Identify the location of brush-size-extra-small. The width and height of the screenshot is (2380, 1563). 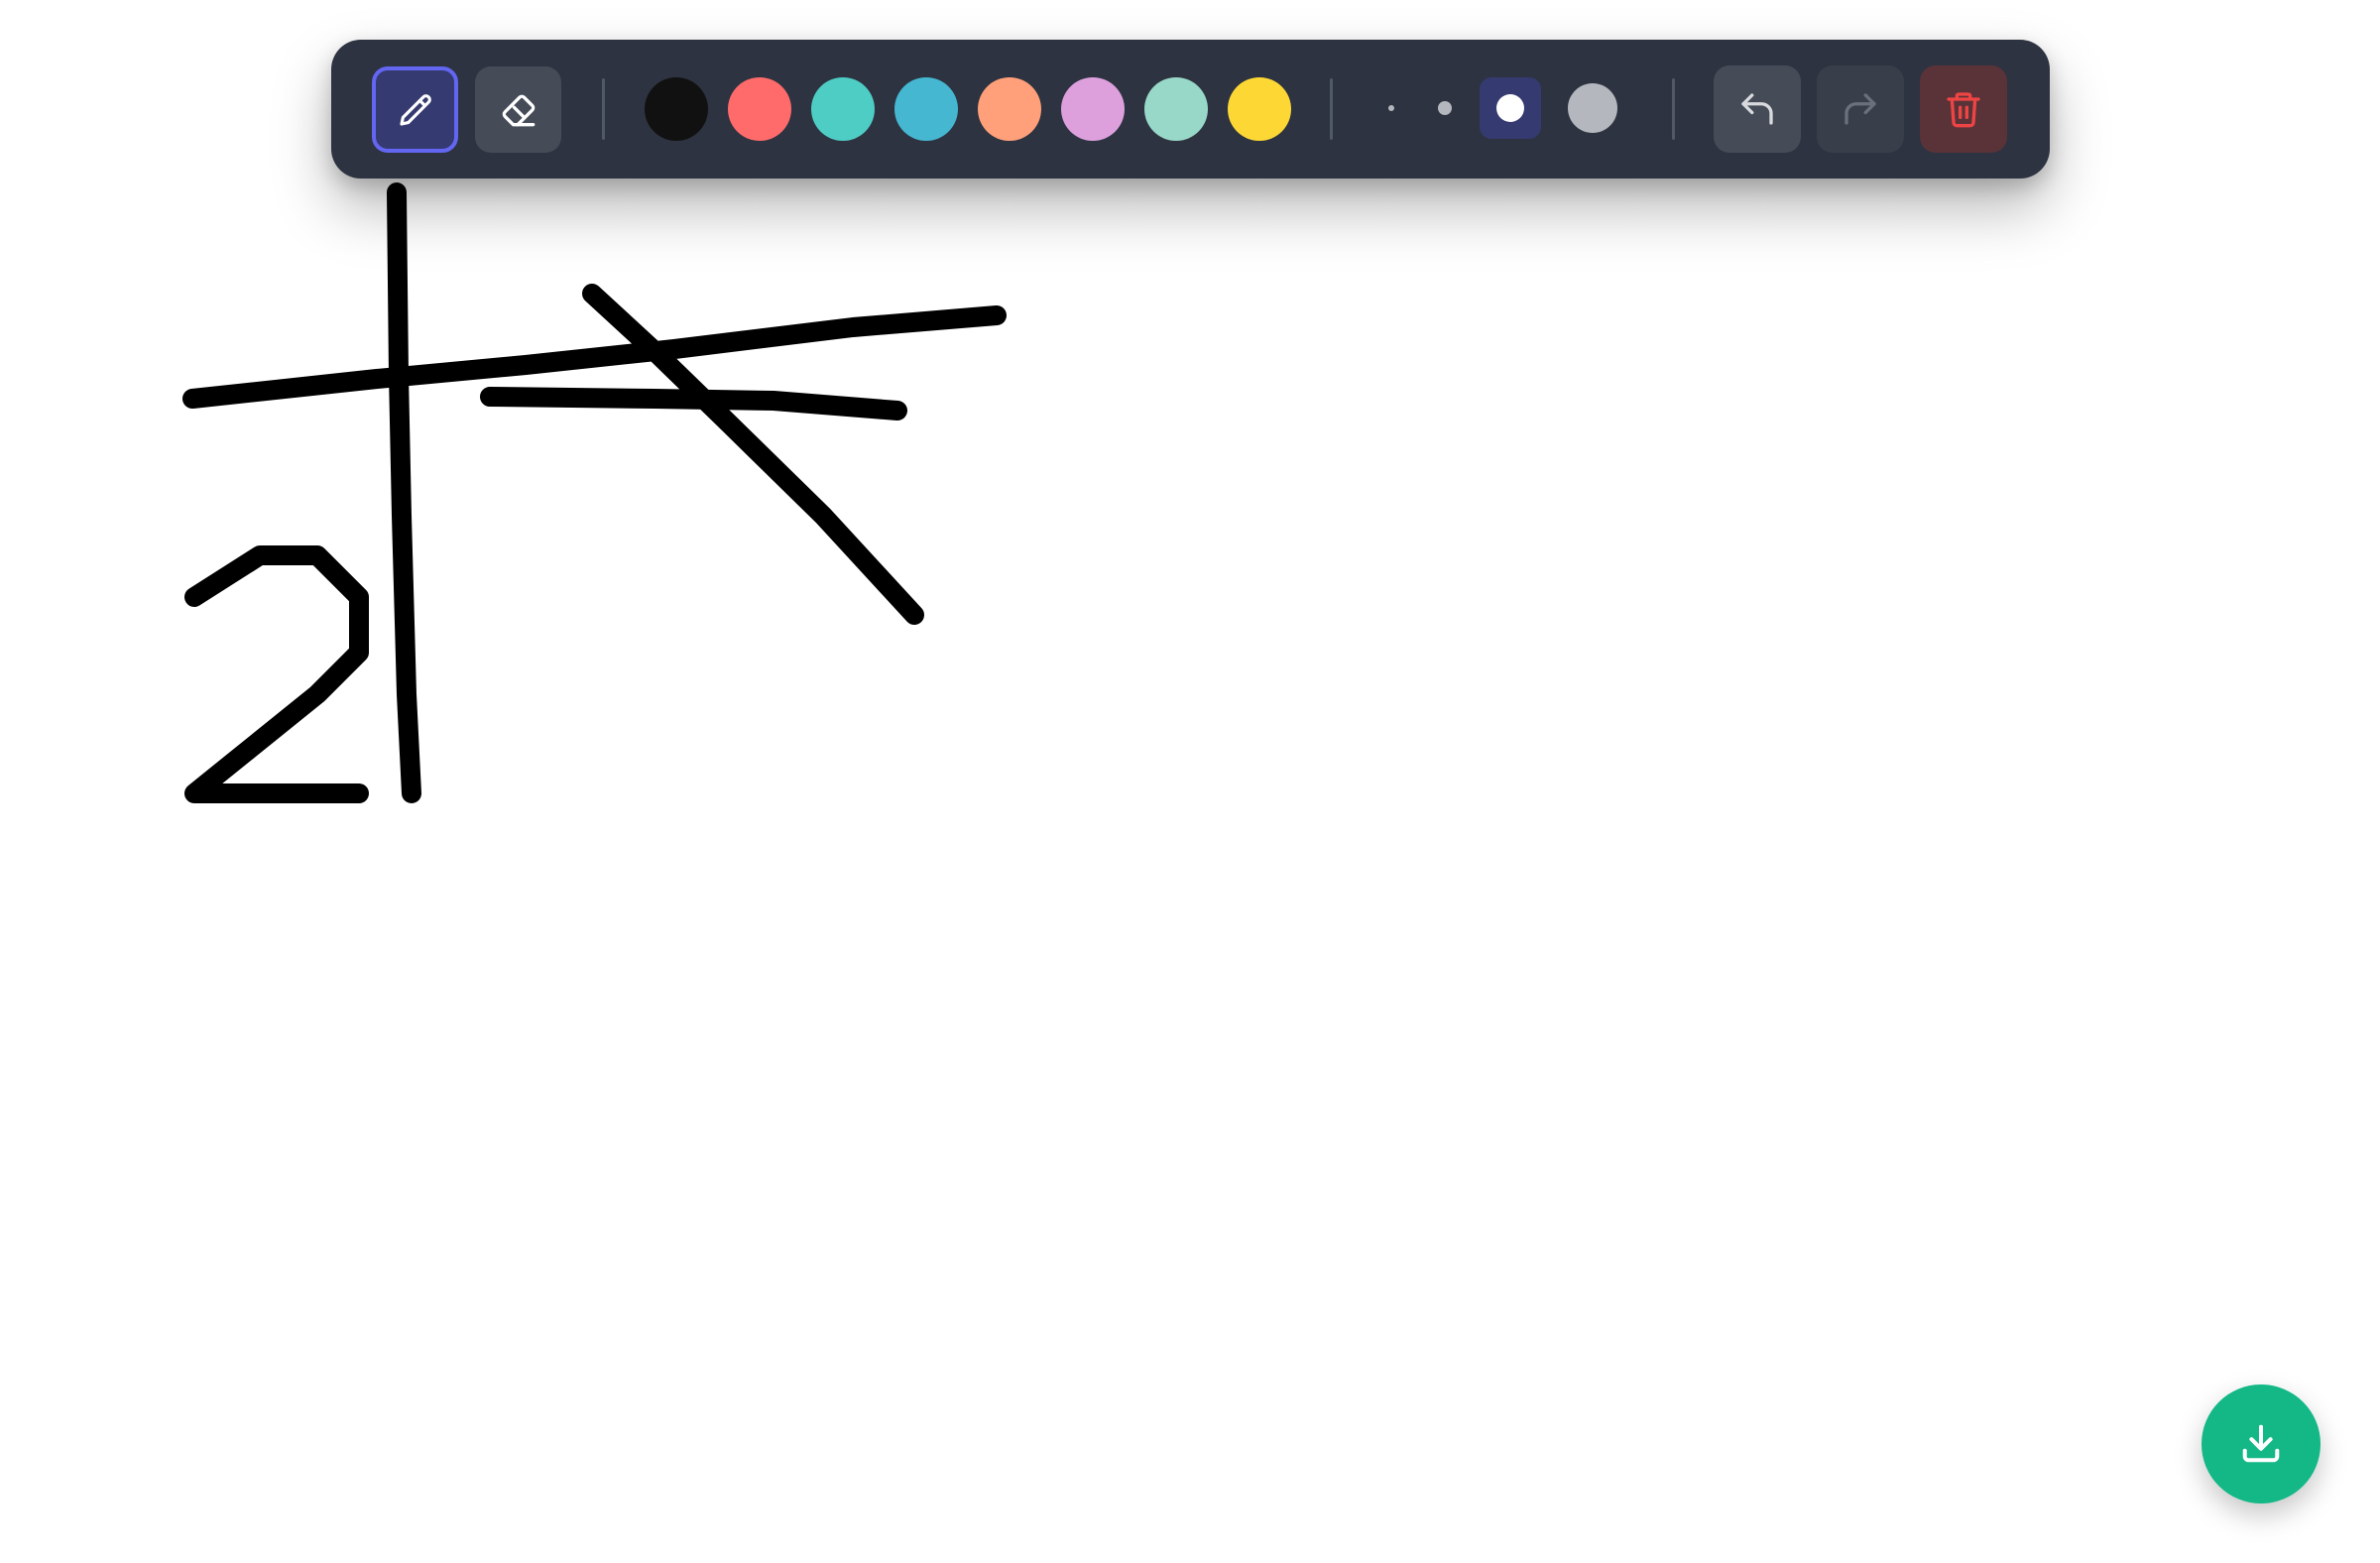
(1391, 108).